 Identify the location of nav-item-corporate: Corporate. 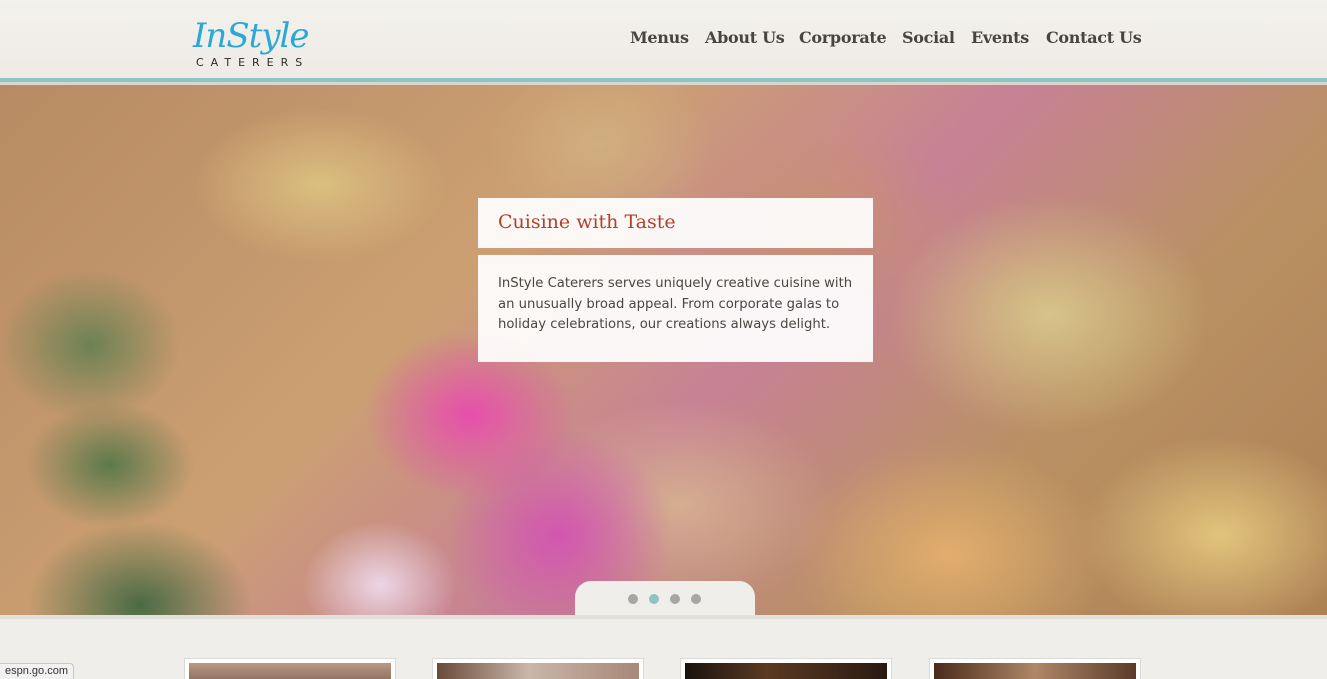
(843, 37).